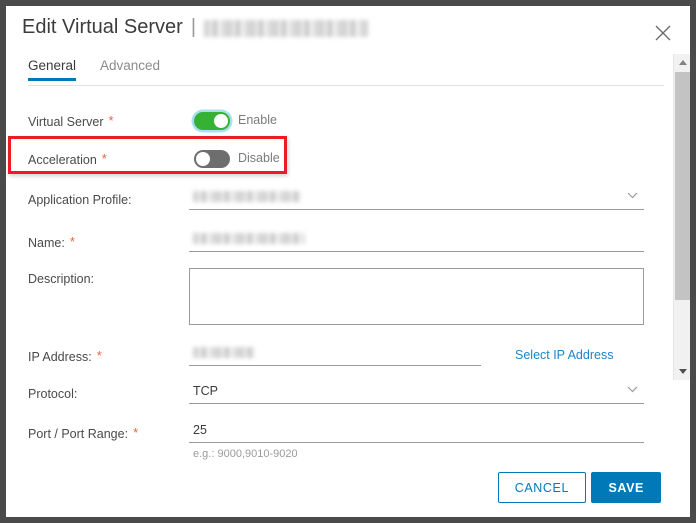 This screenshot has width=696, height=523. Describe the element at coordinates (203, 159) in the screenshot. I see `acceleration-toggle-knob` at that location.